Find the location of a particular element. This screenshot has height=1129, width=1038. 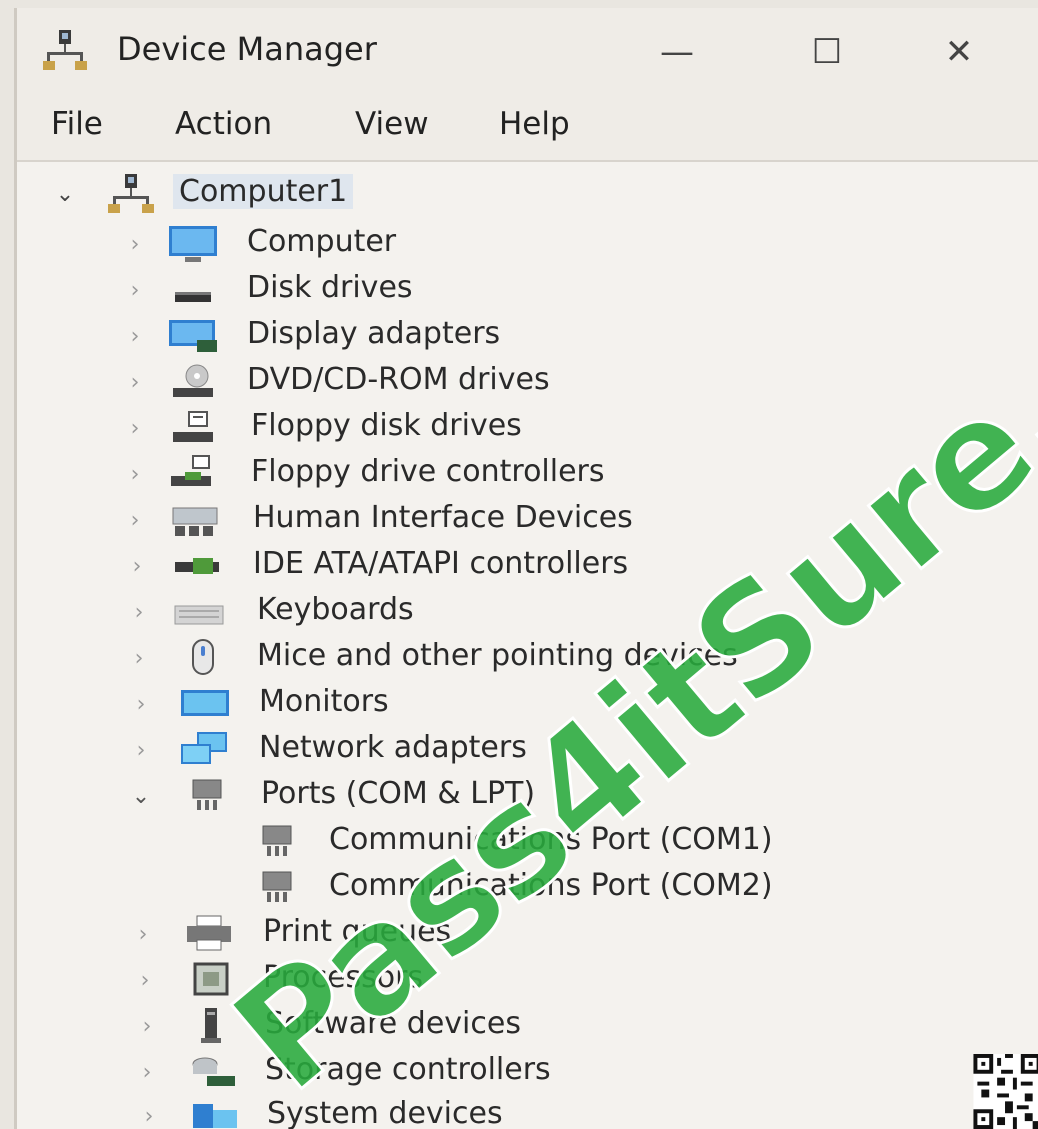

printer-icon is located at coordinates (209, 933).